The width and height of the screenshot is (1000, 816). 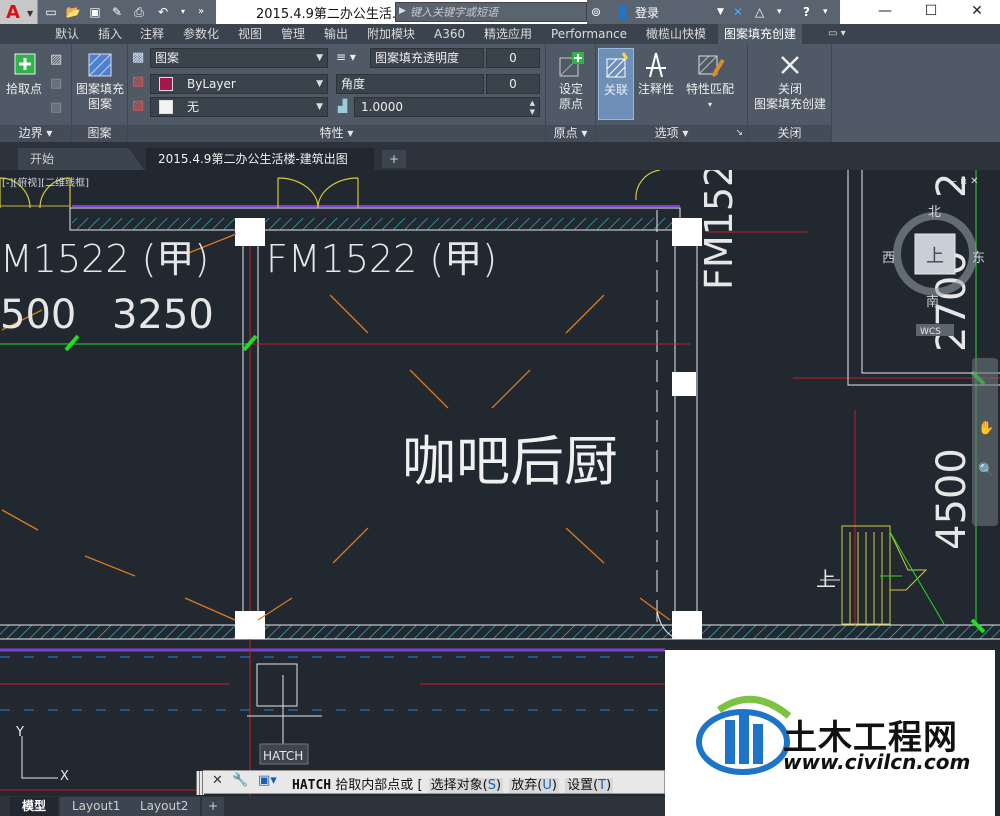 I want to click on transparency-value-field: 0, so click(x=513, y=58).